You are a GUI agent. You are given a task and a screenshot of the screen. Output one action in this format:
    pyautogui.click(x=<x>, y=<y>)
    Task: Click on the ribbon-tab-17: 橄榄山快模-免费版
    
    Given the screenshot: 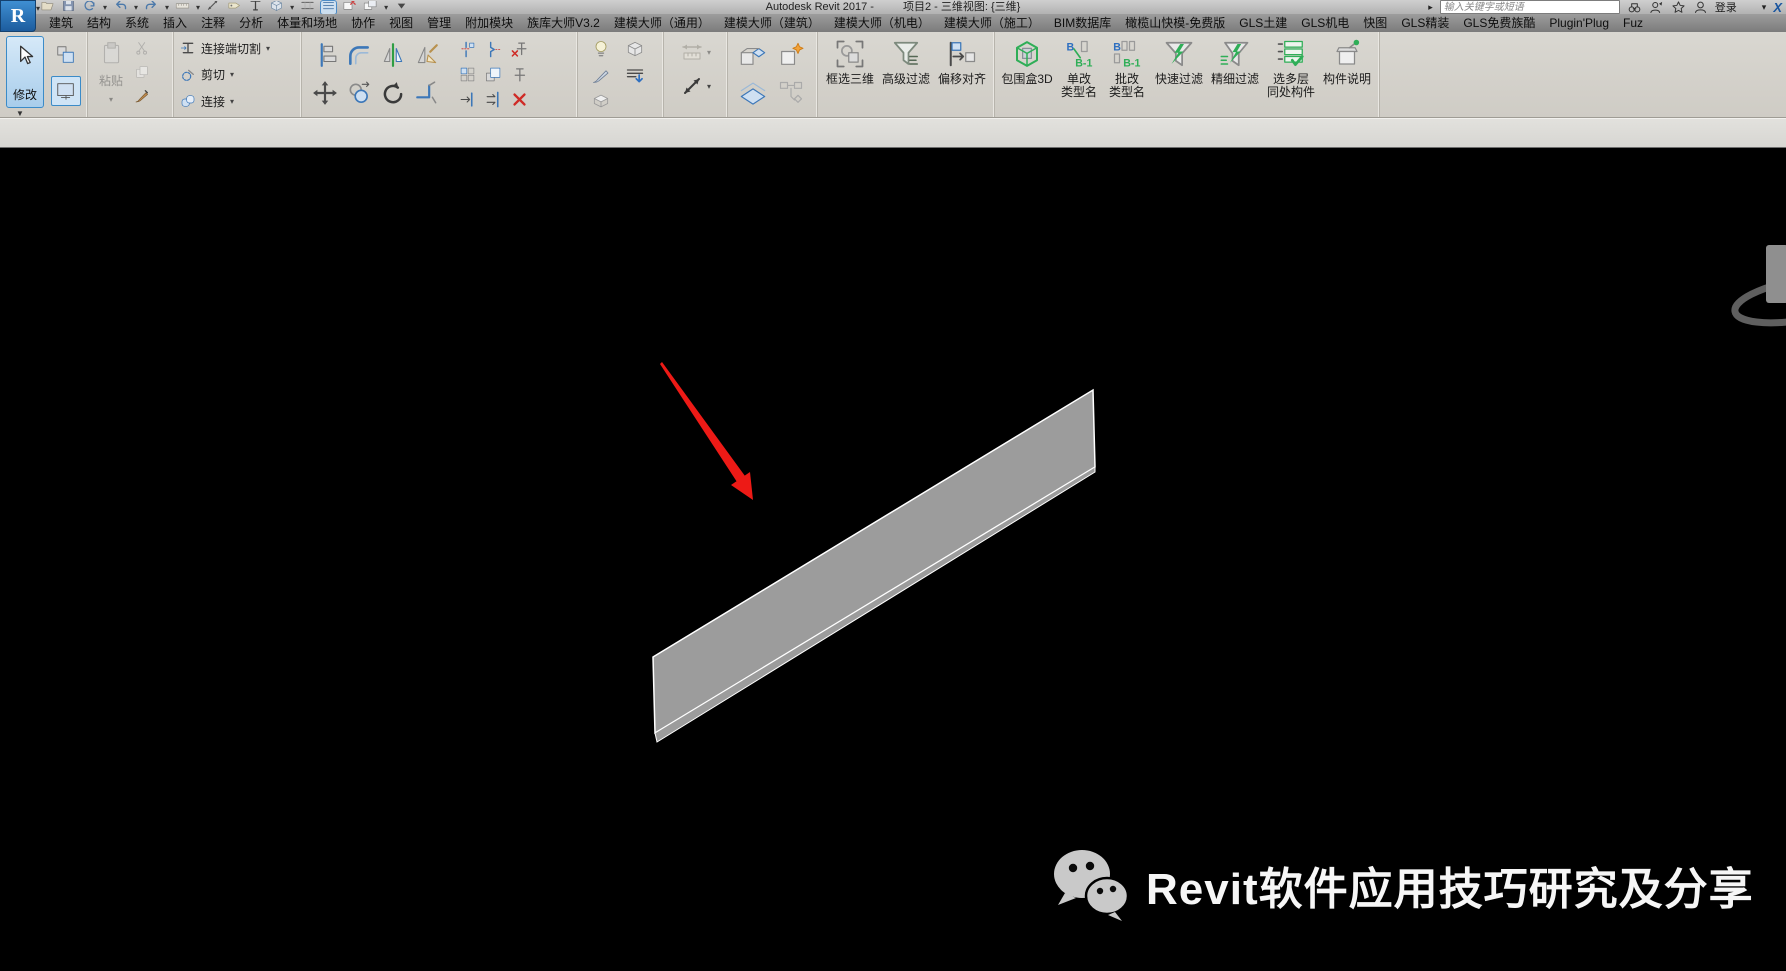 What is the action you would take?
    pyautogui.click(x=1175, y=23)
    